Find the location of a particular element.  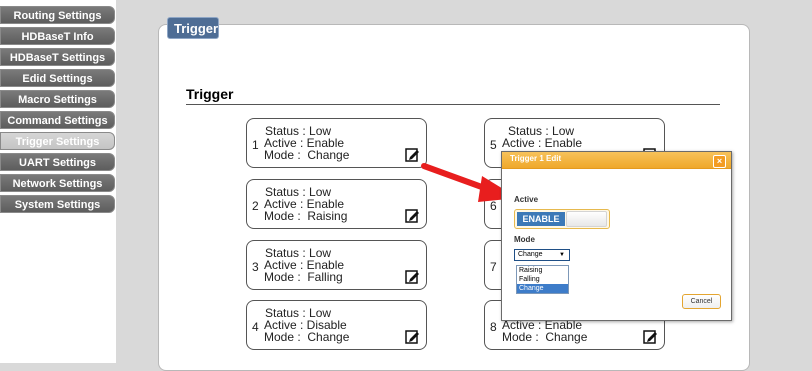

cancel-button: Cancel is located at coordinates (701, 301).